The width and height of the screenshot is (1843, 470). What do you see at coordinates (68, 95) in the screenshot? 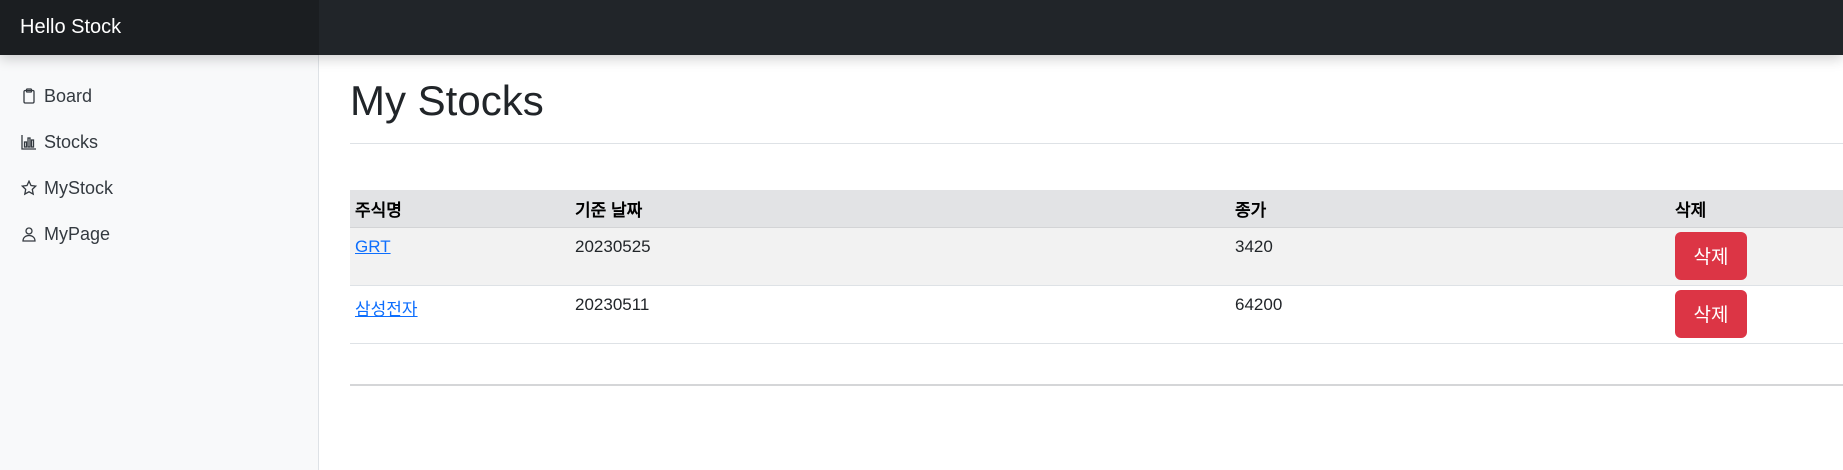
I see `sidebar-item-label: Board` at bounding box center [68, 95].